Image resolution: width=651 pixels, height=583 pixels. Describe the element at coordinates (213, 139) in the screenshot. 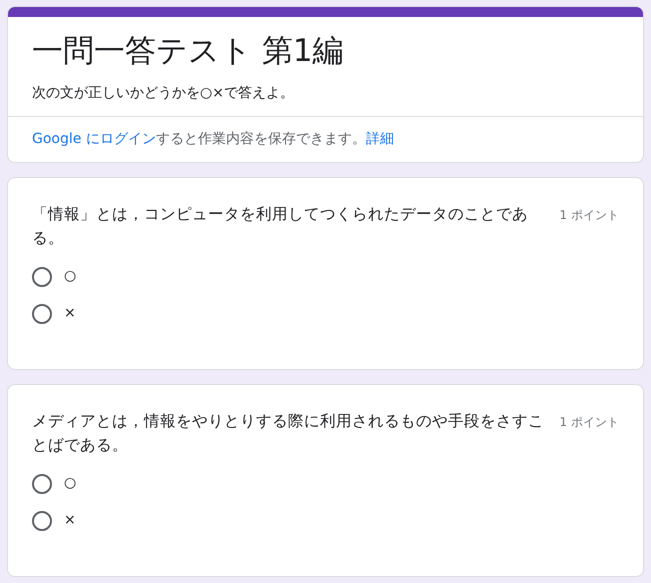

I see `sign-in-notice: Google にログインすると作業内容を保存できます。詳細` at that location.